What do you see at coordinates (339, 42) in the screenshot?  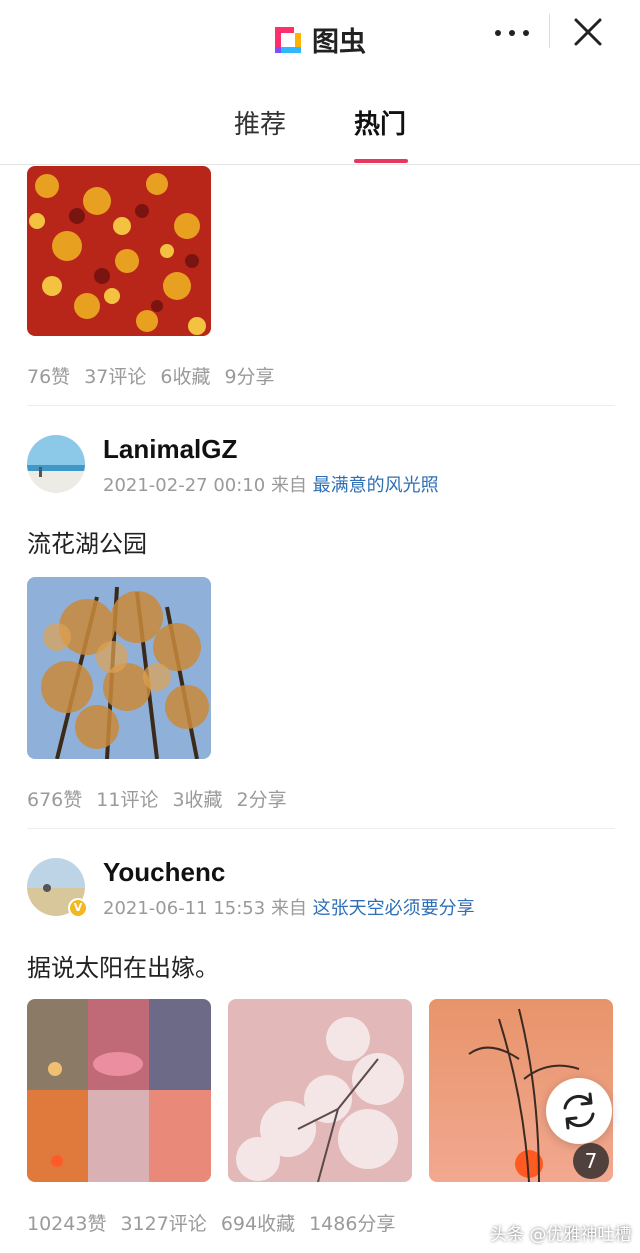 I see `app-name: 图虫` at bounding box center [339, 42].